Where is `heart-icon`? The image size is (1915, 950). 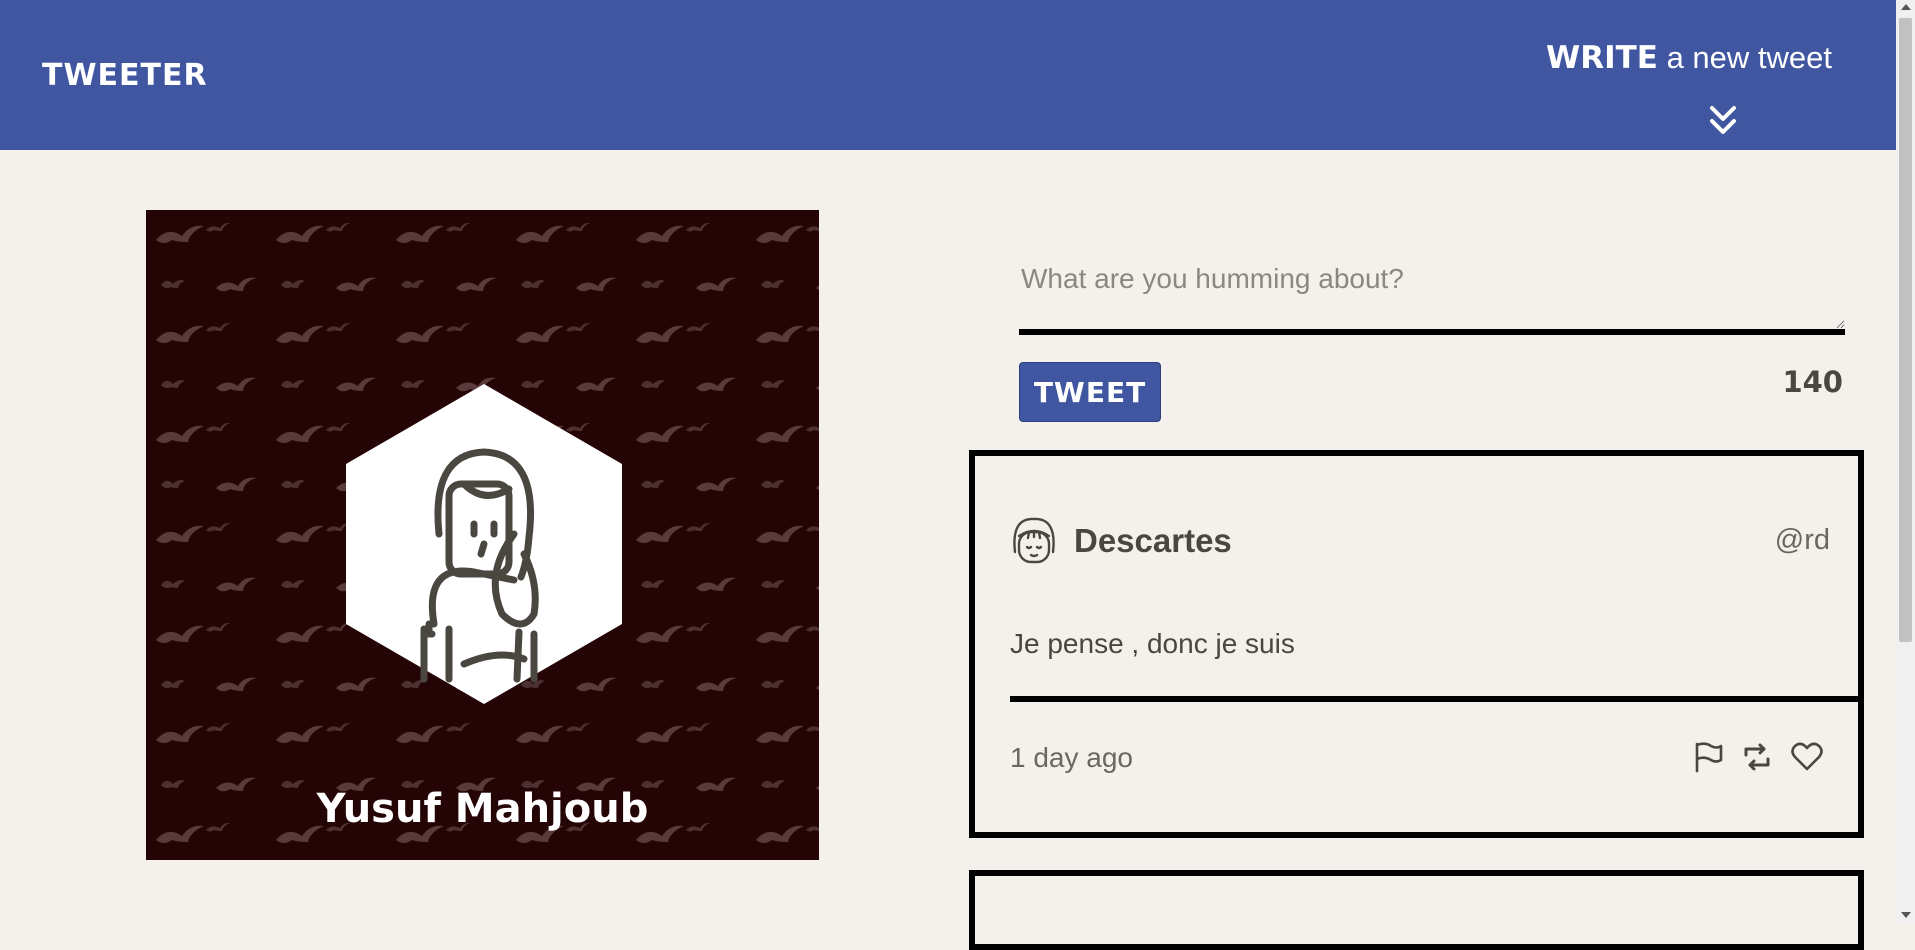
heart-icon is located at coordinates (1807, 757).